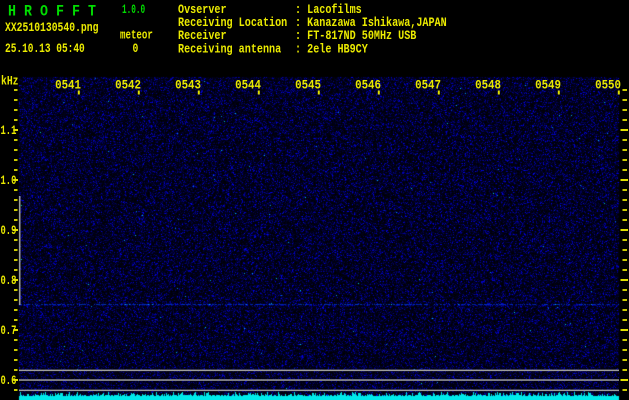 The image size is (629, 400). What do you see at coordinates (428, 85) in the screenshot?
I see `svg-text: 0547` at bounding box center [428, 85].